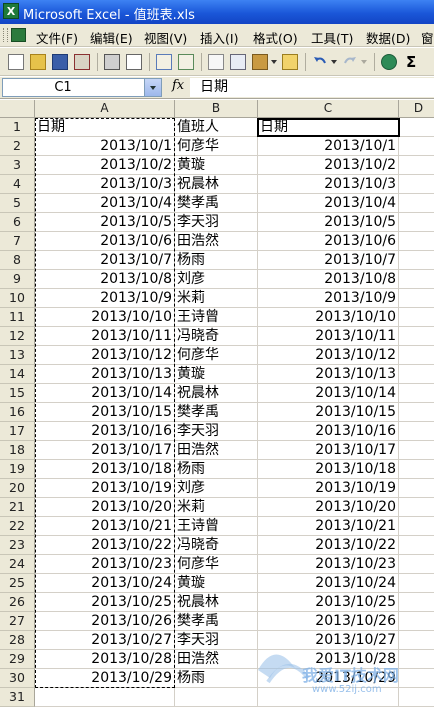 The height and width of the screenshot is (707, 434). I want to click on cell-d21, so click(416, 507).